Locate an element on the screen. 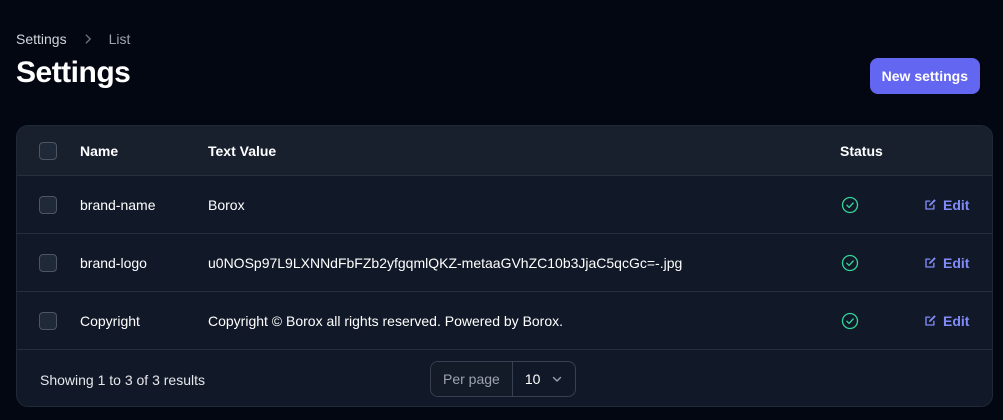 The image size is (1003, 420). per-page-label: Per page is located at coordinates (472, 379).